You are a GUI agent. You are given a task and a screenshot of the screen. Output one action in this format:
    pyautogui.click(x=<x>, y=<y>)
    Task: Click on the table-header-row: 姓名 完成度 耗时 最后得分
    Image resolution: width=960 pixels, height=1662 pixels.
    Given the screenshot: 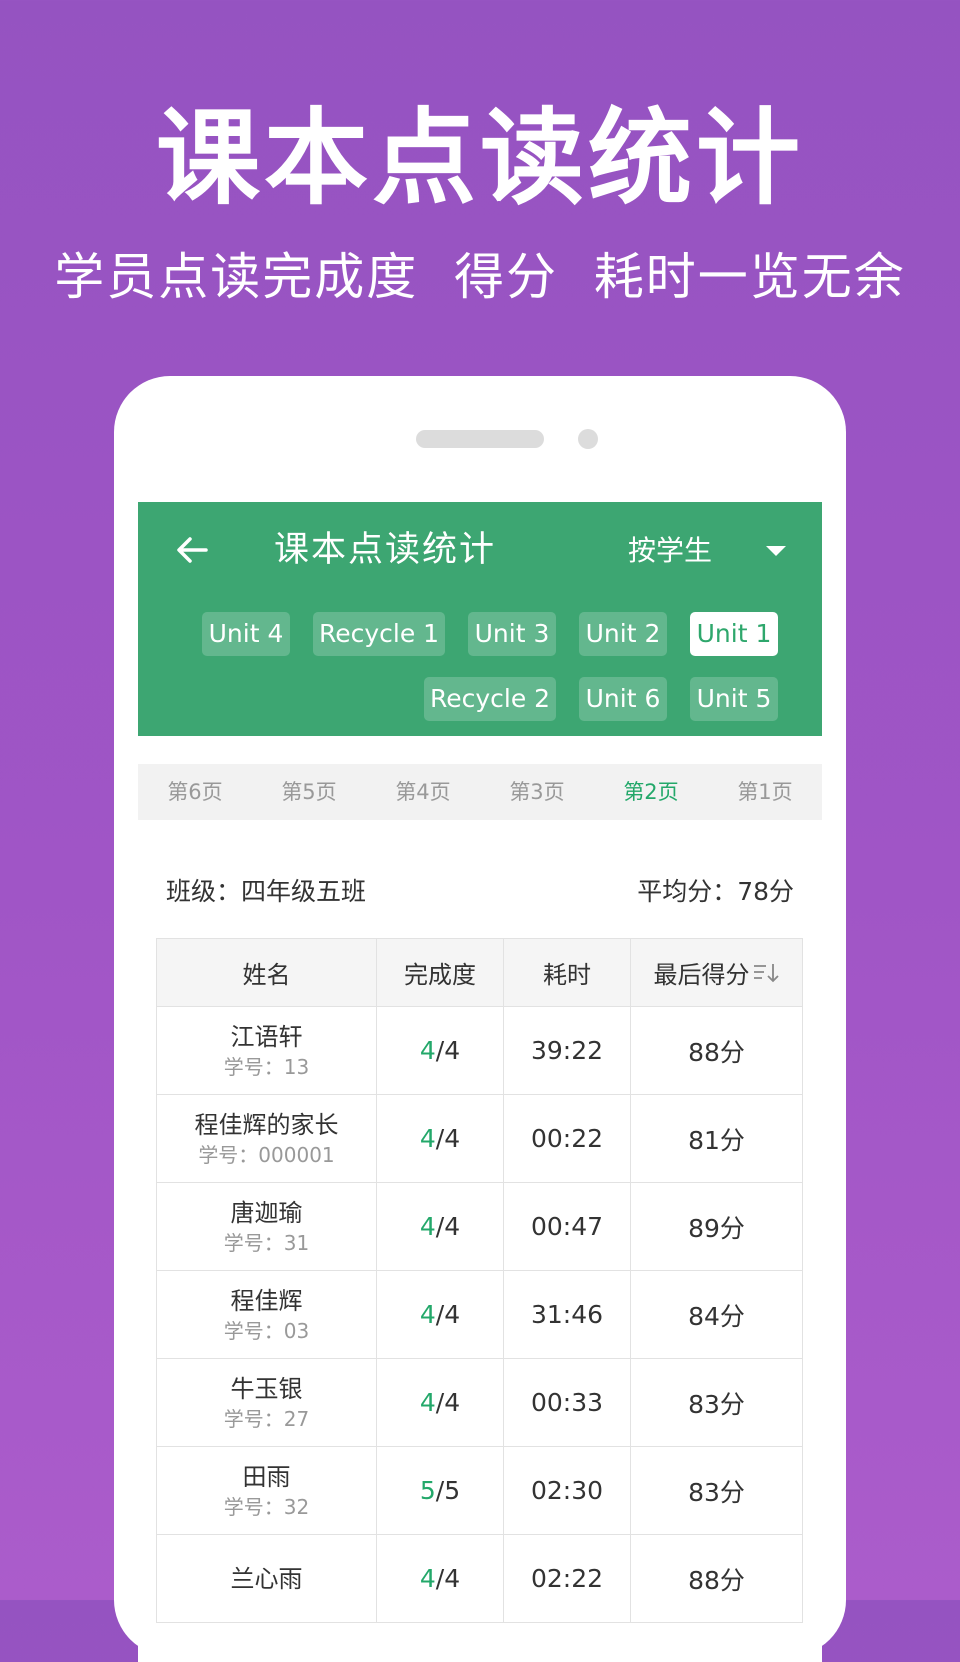 What is the action you would take?
    pyautogui.click(x=480, y=973)
    